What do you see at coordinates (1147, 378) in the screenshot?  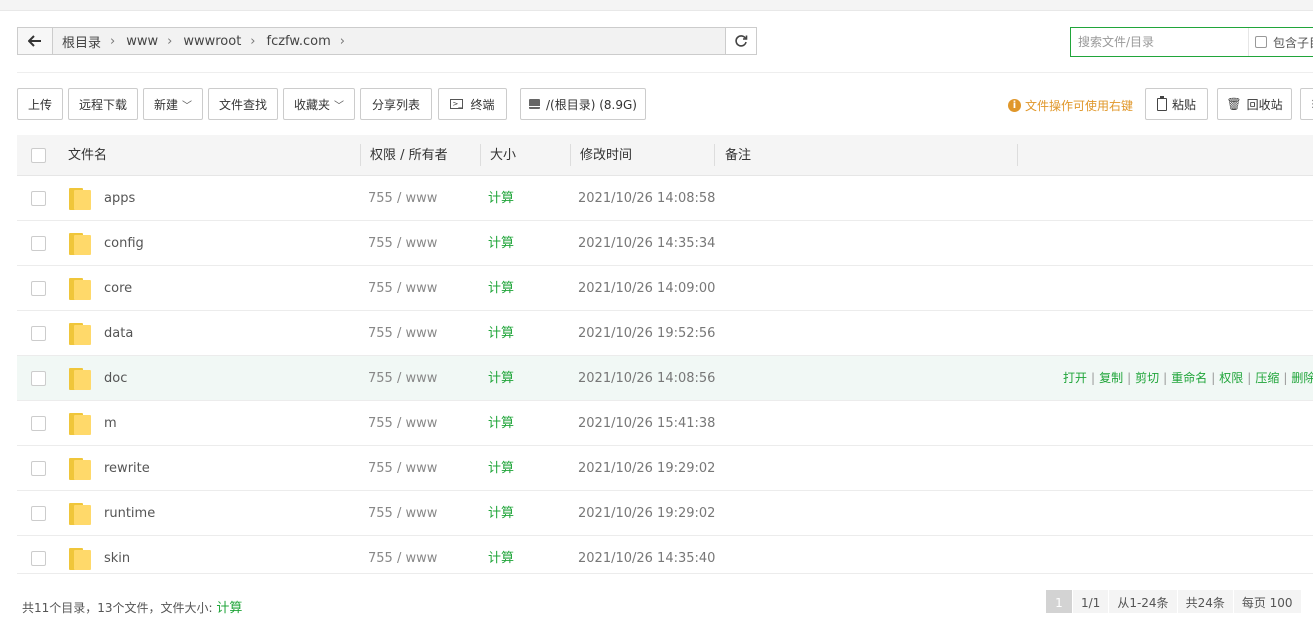 I see `cut-action: 剪切` at bounding box center [1147, 378].